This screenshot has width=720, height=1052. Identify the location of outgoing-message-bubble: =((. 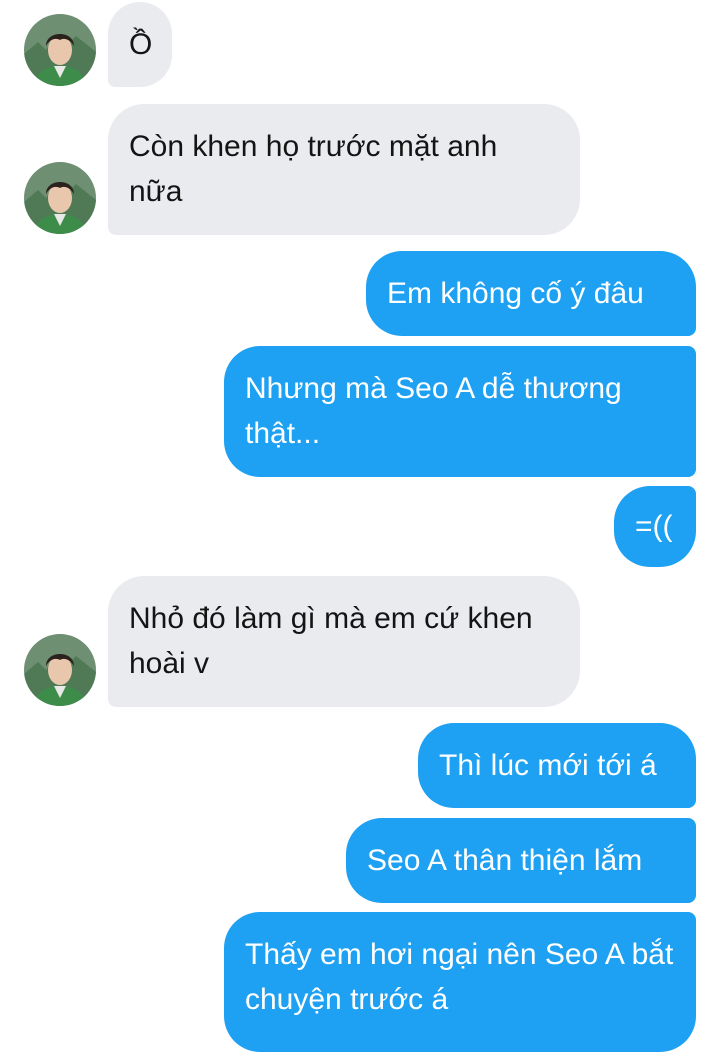
(655, 526).